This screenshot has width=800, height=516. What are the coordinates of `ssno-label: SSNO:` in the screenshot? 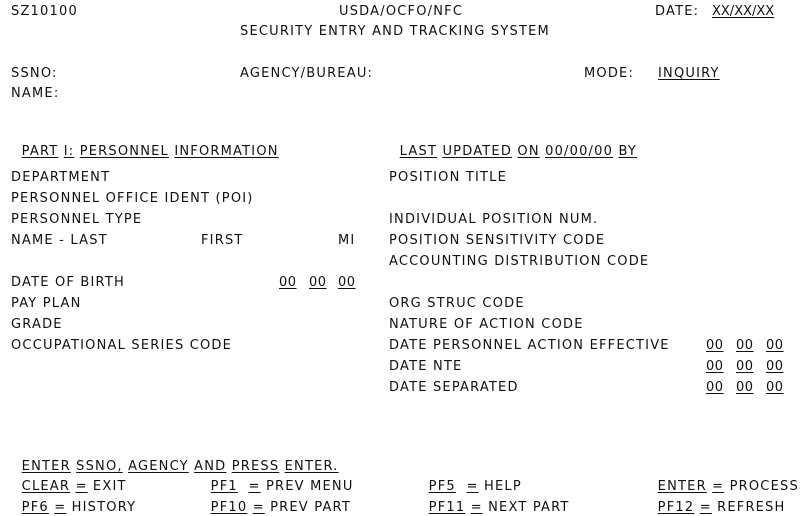 It's located at (34, 73).